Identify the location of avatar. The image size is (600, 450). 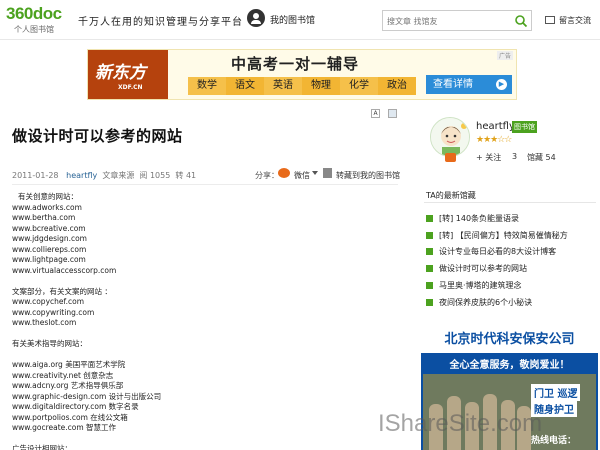
(450, 137).